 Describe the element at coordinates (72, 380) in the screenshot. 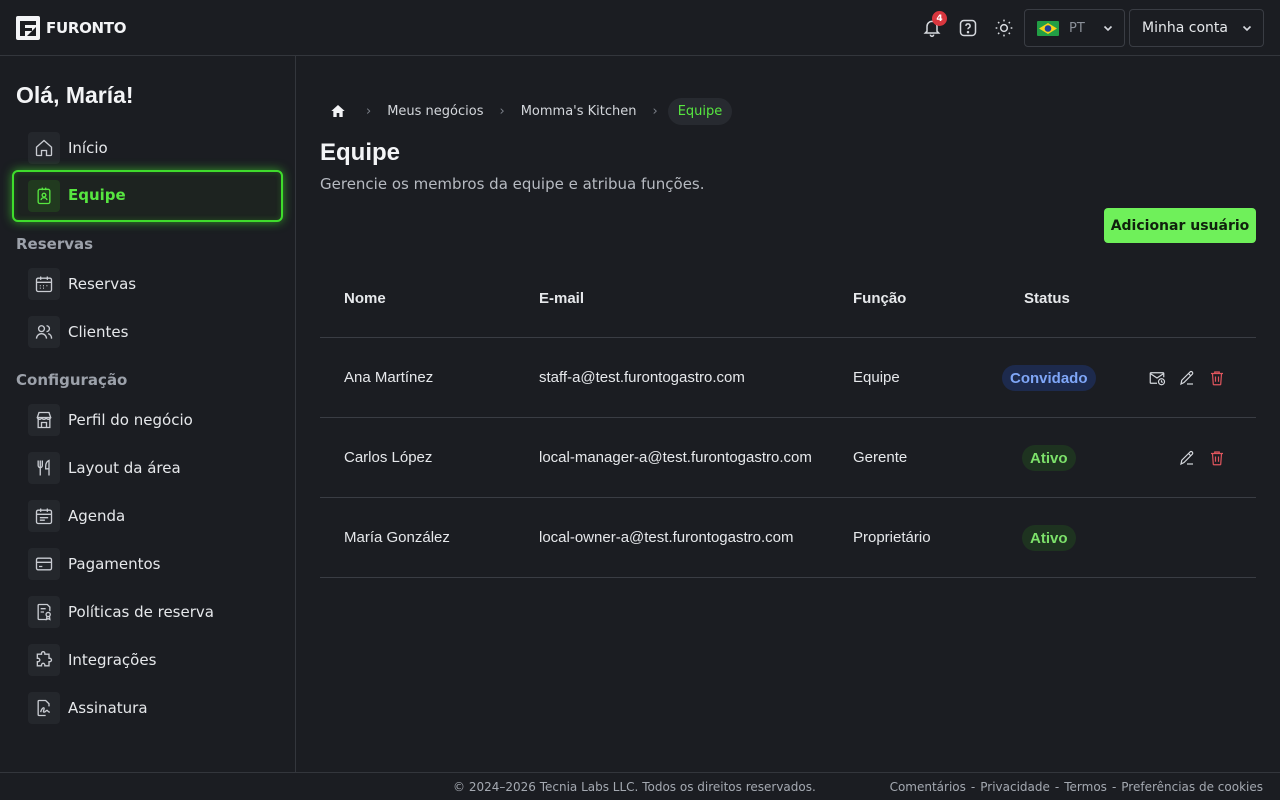

I see `section-title-configuracao: Configuração` at that location.